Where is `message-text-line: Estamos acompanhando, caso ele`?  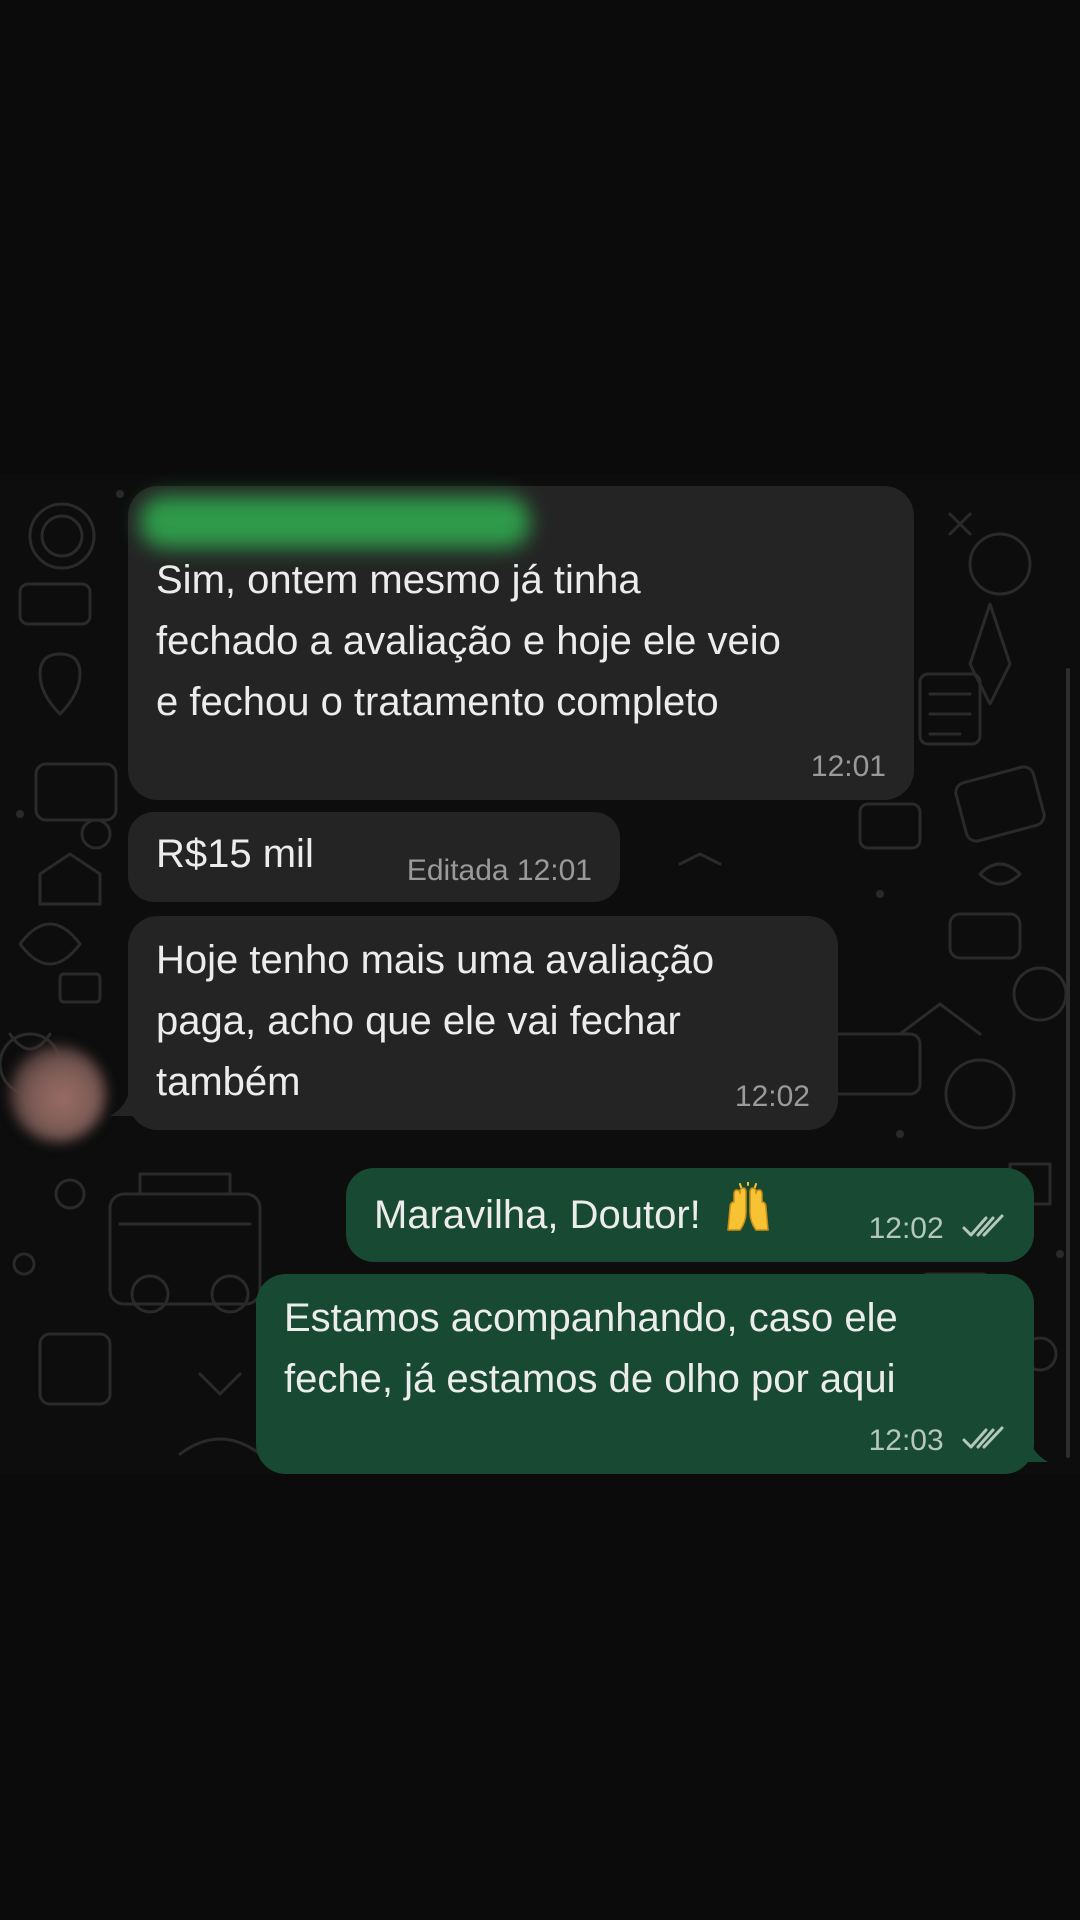
message-text-line: Estamos acompanhando, caso ele is located at coordinates (591, 1318).